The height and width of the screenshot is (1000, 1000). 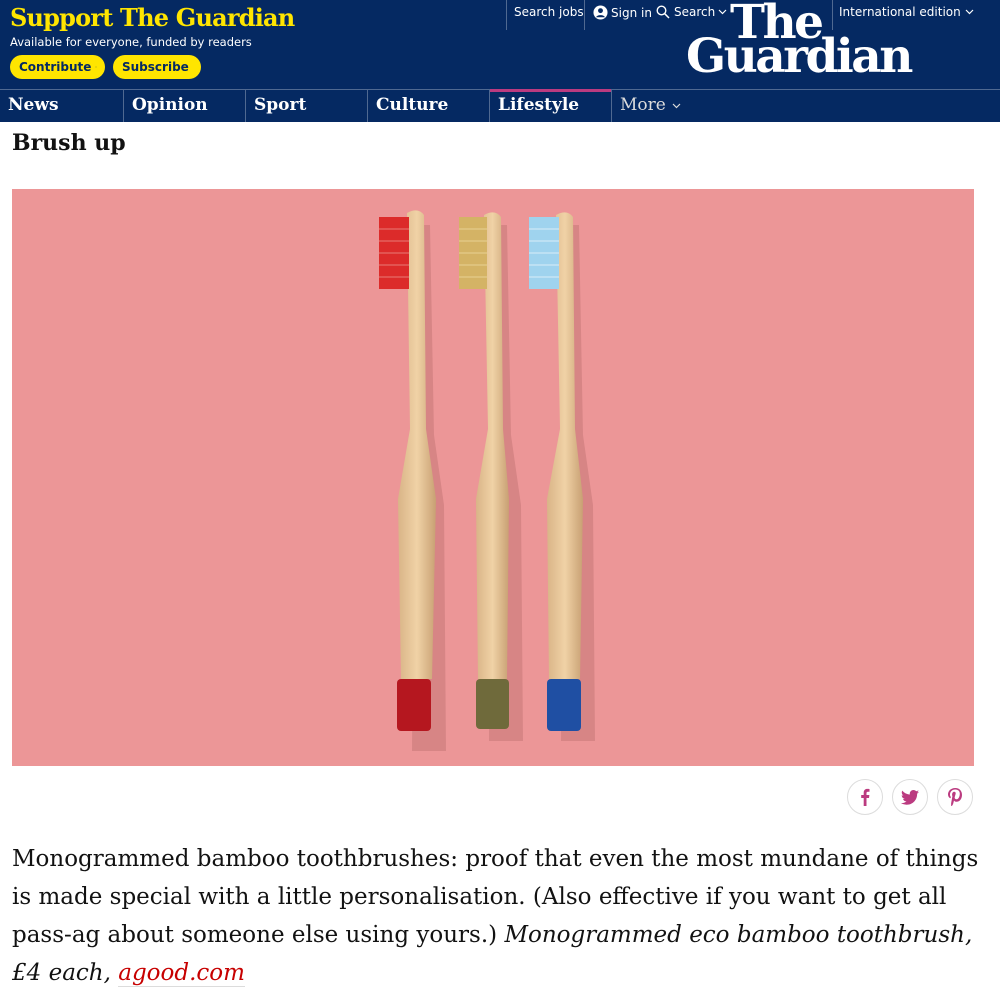 What do you see at coordinates (412, 105) in the screenshot?
I see `nav-label: Culture` at bounding box center [412, 105].